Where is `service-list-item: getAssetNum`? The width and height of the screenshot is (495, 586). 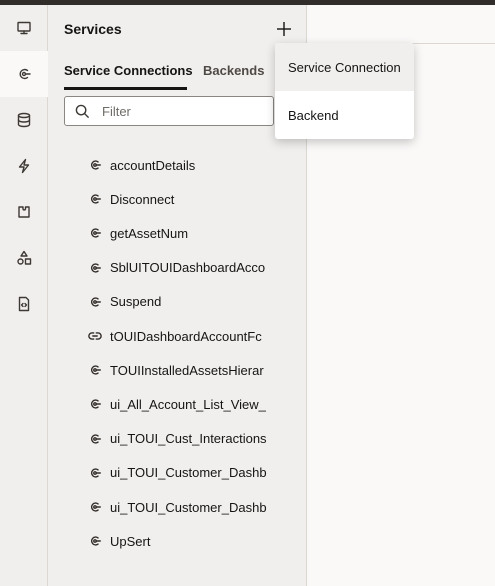 service-list-item: getAssetNum is located at coordinates (181, 233).